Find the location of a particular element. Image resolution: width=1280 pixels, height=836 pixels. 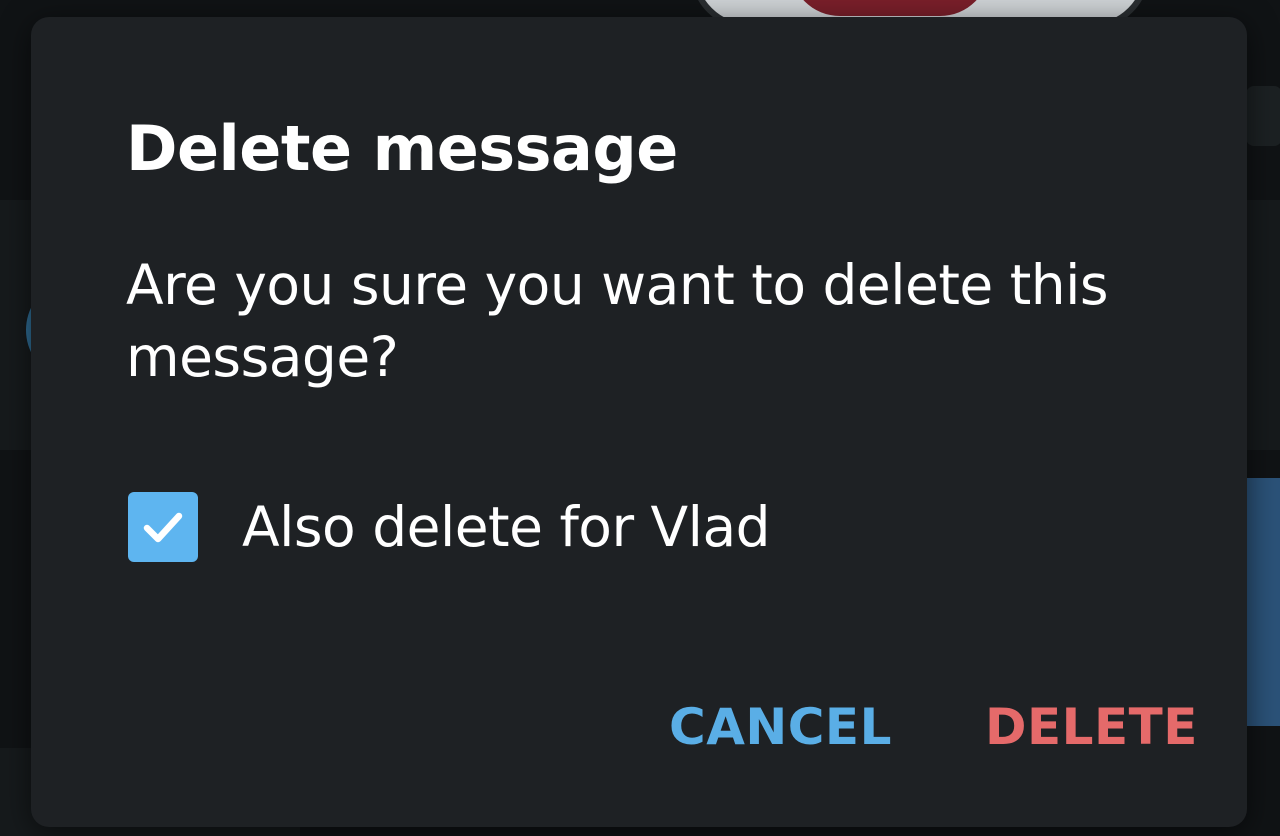

checkmark-icon is located at coordinates (163, 527).